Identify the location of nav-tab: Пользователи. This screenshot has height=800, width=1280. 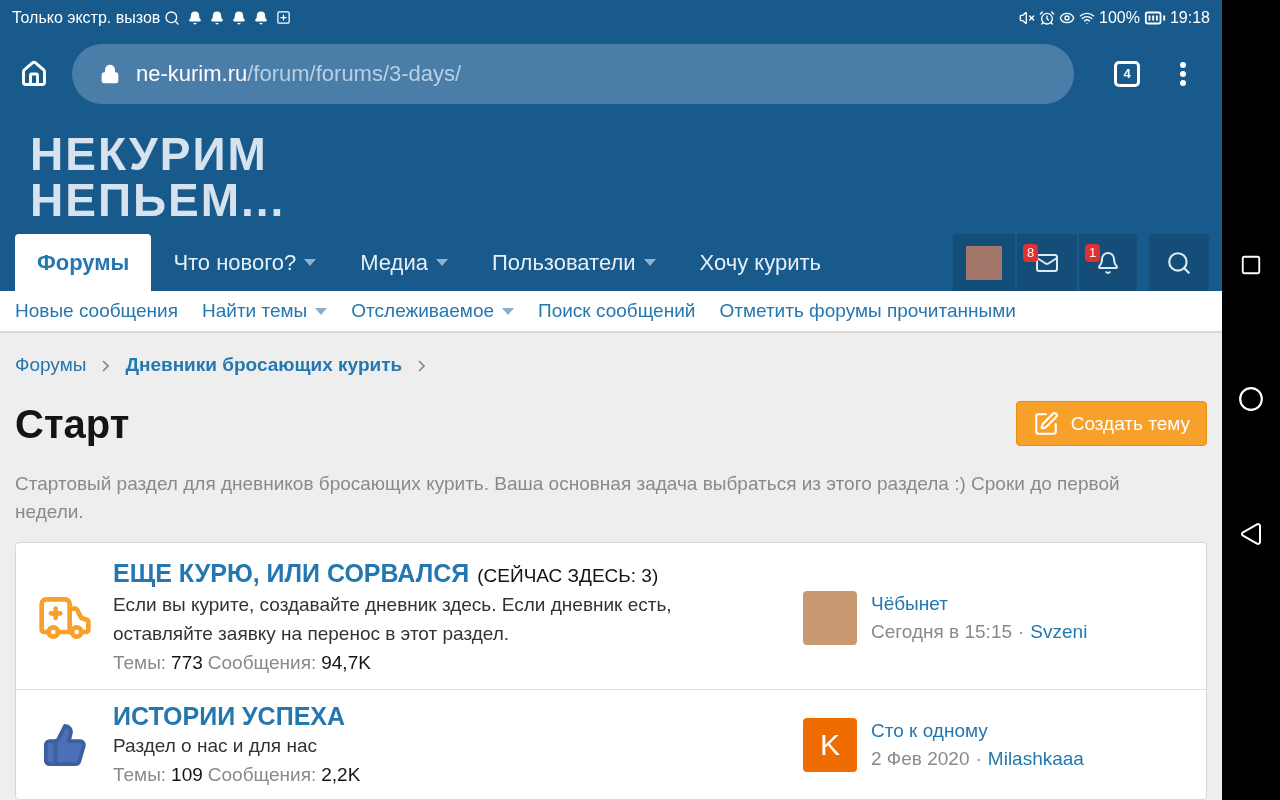
(574, 263).